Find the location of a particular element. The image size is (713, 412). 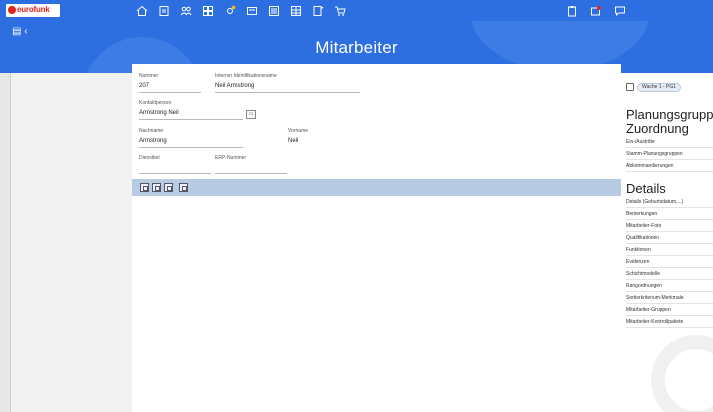

table-icon is located at coordinates (296, 11).